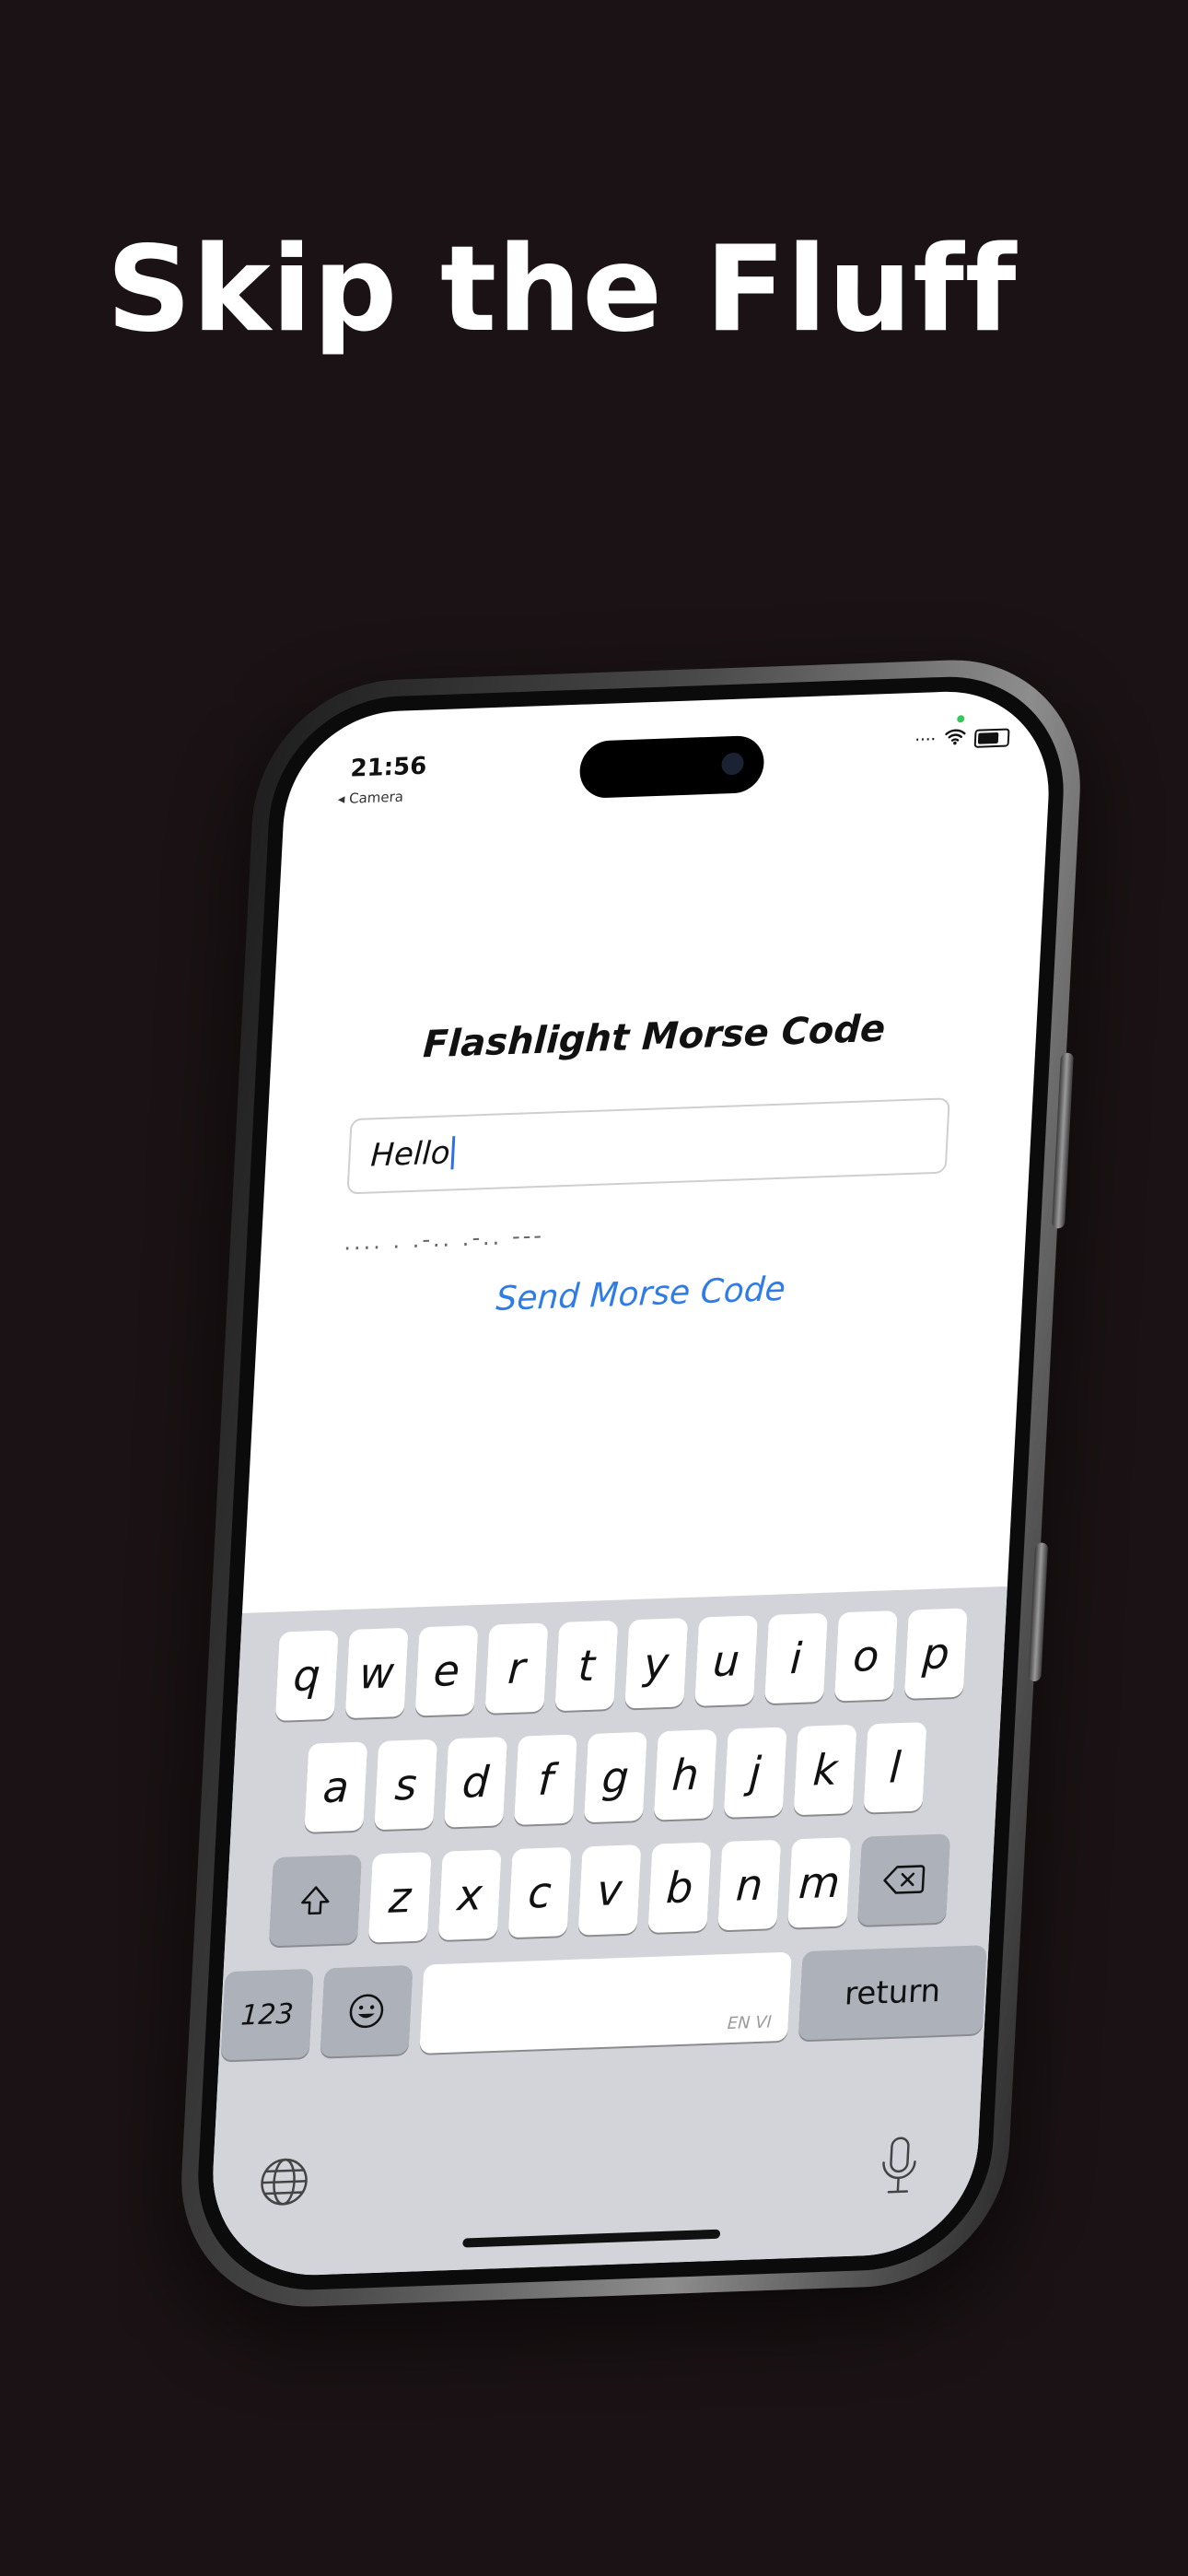  I want to click on key-b: b, so click(679, 1888).